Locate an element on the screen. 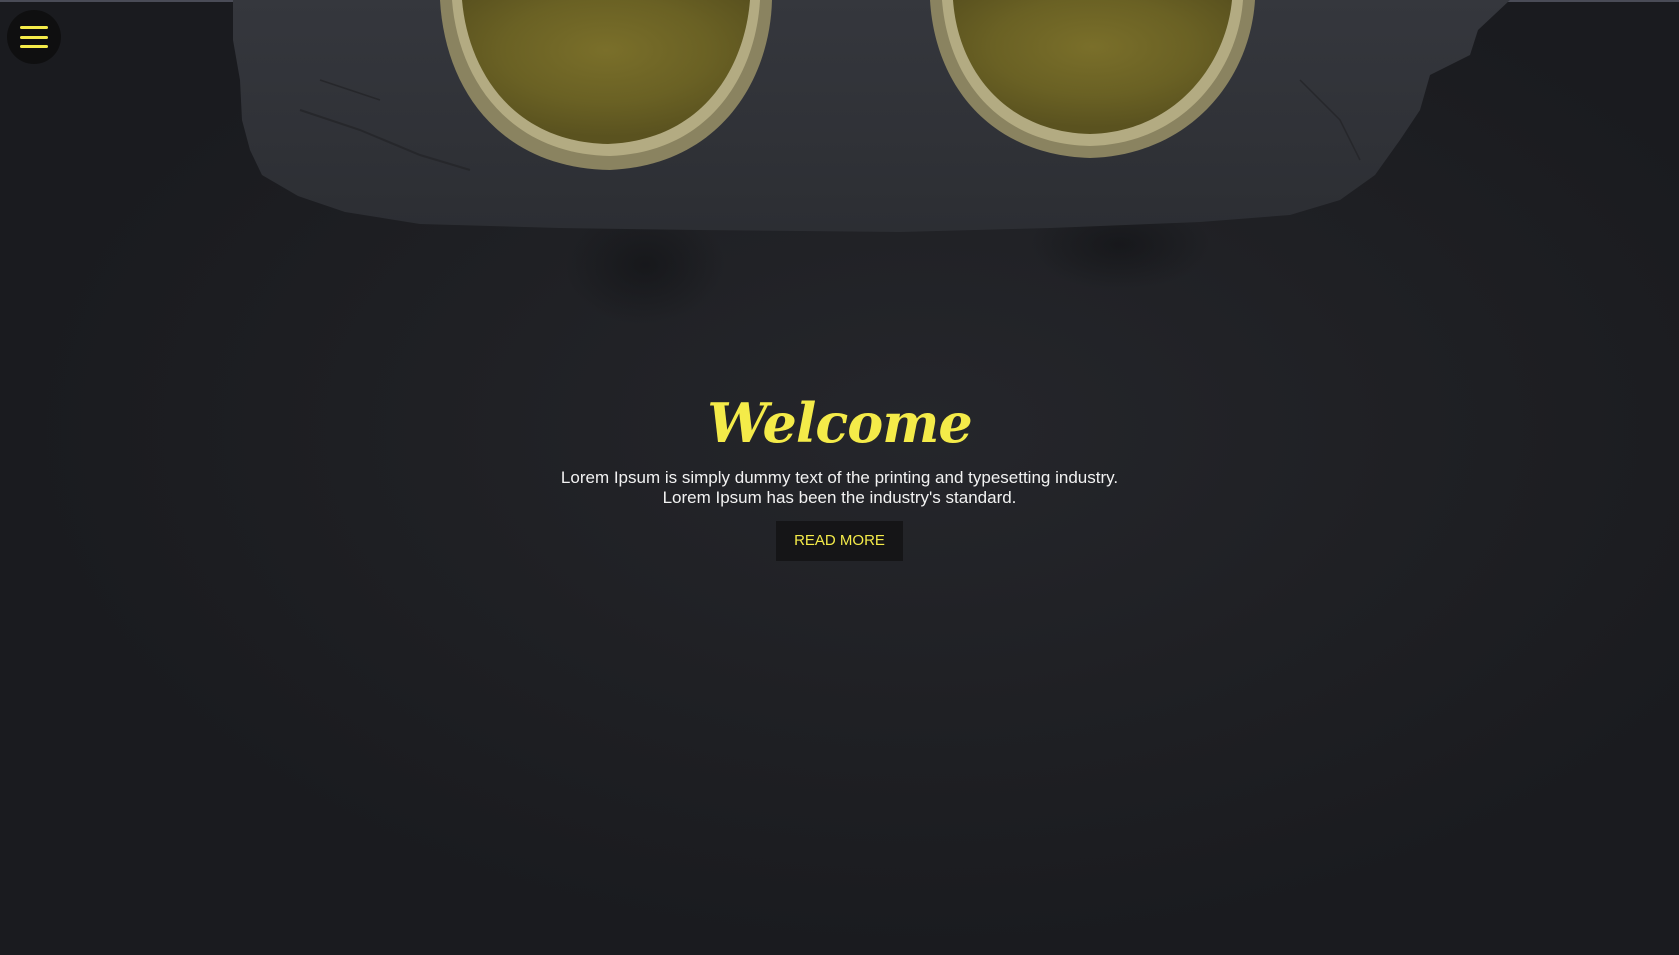  hamburger-menu-icon is located at coordinates (34, 37).